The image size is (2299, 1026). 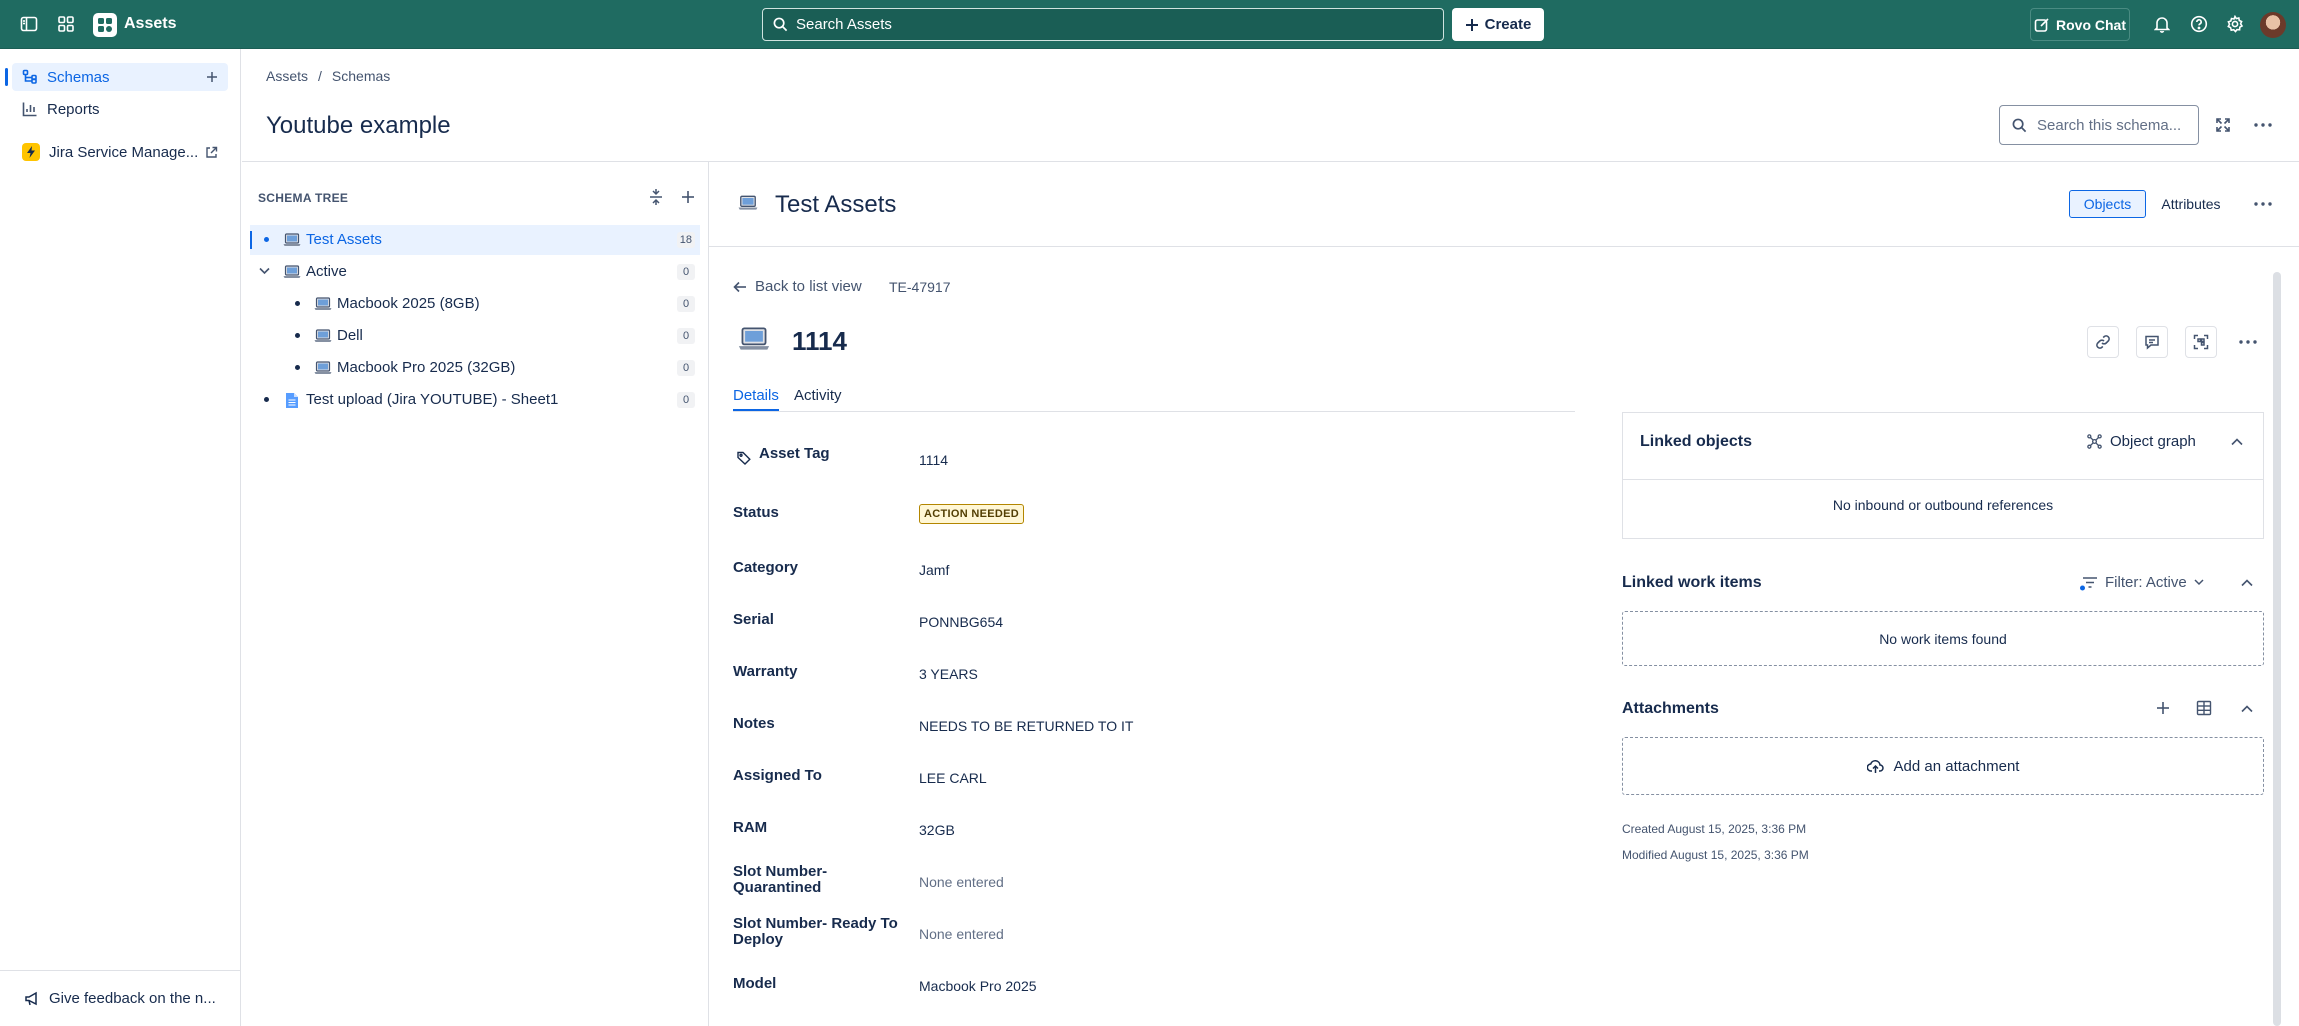 What do you see at coordinates (1154, 411) in the screenshot?
I see `tabs-divider` at bounding box center [1154, 411].